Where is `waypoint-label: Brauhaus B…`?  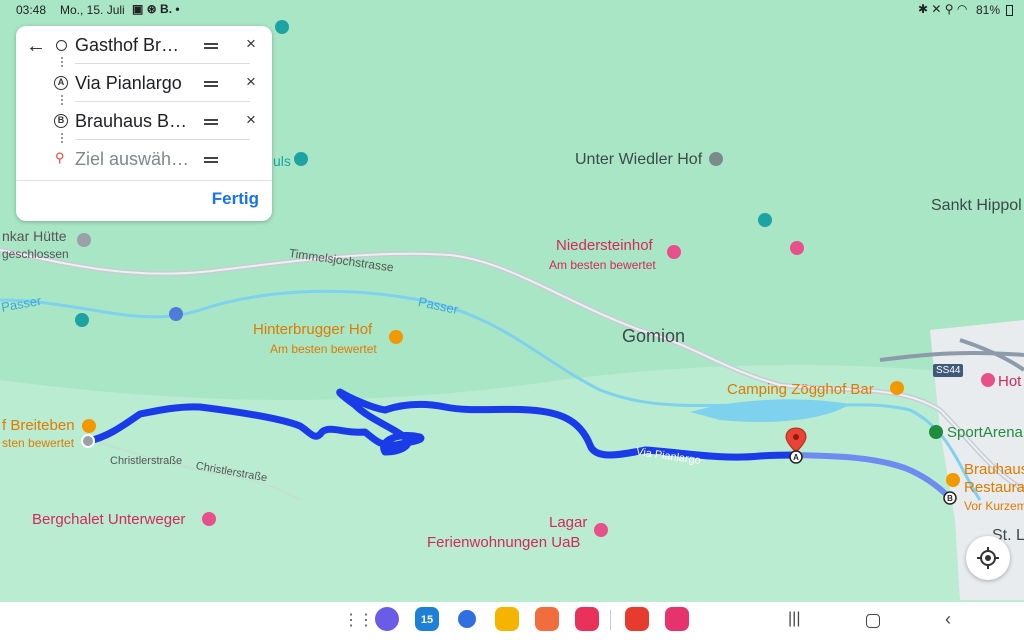 waypoint-label: Brauhaus B… is located at coordinates (131, 121).